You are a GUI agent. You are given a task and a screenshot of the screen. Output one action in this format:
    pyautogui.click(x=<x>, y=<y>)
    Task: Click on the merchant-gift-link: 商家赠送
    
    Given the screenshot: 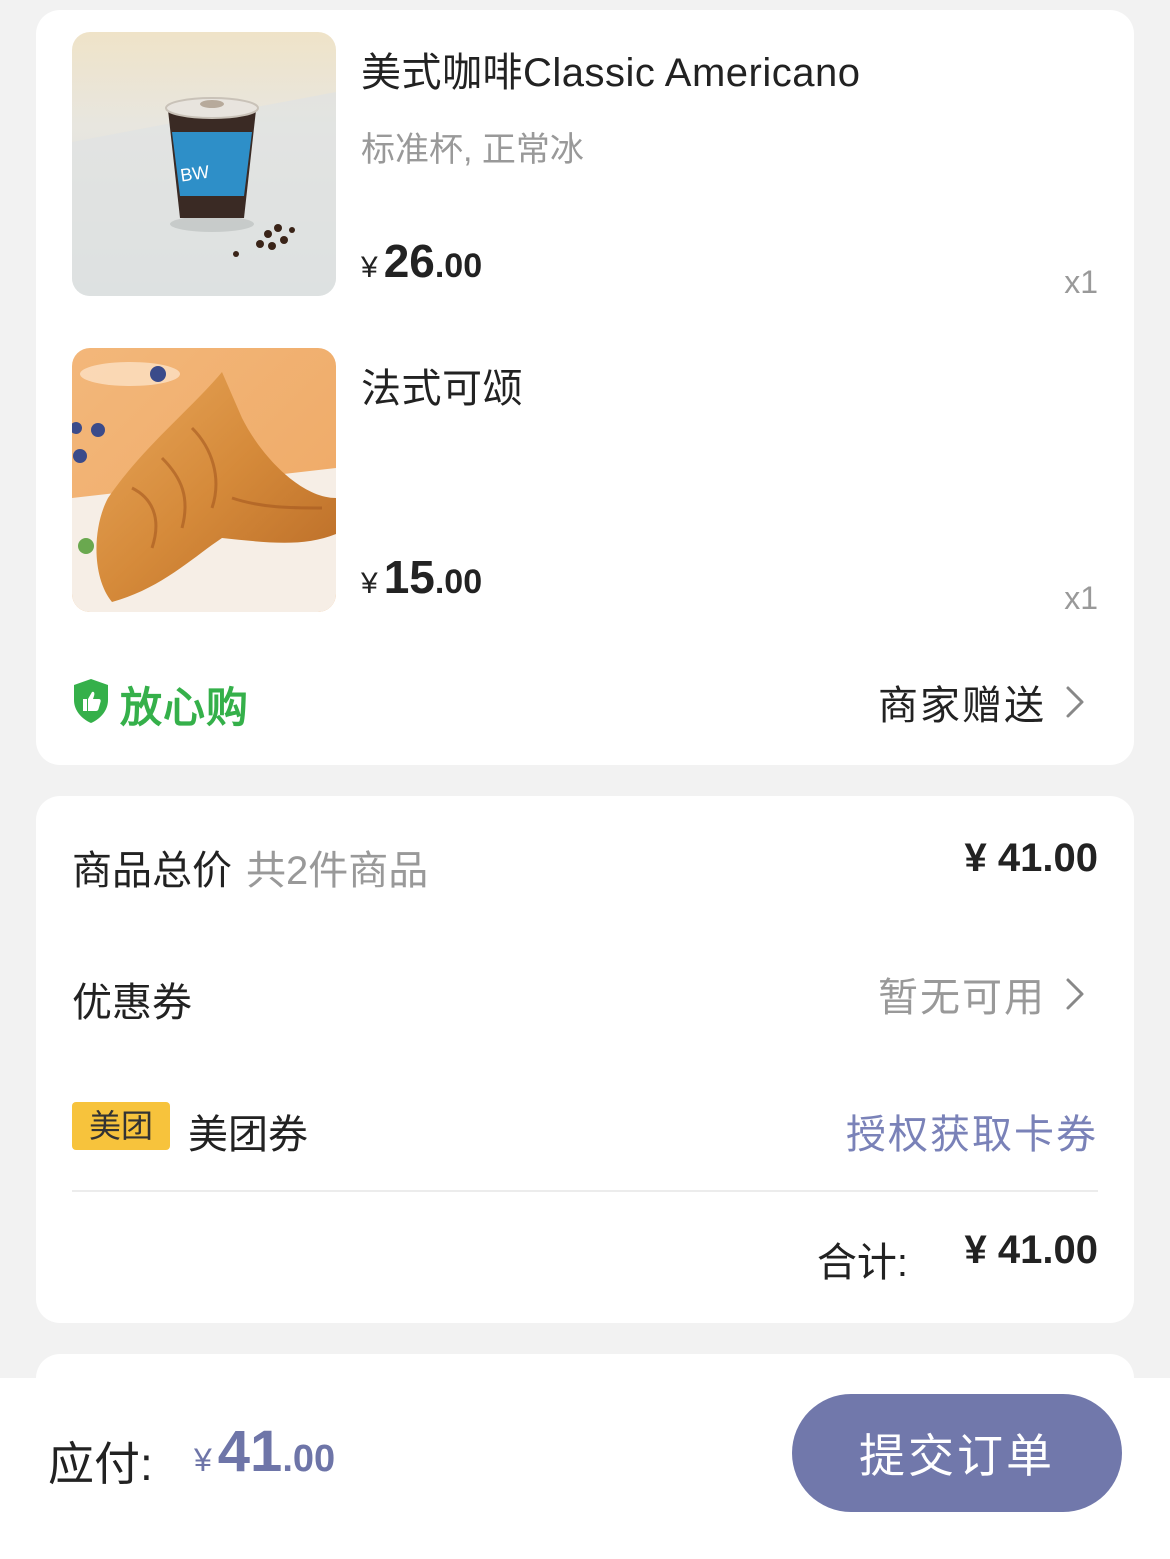 What is the action you would take?
    pyautogui.click(x=988, y=702)
    